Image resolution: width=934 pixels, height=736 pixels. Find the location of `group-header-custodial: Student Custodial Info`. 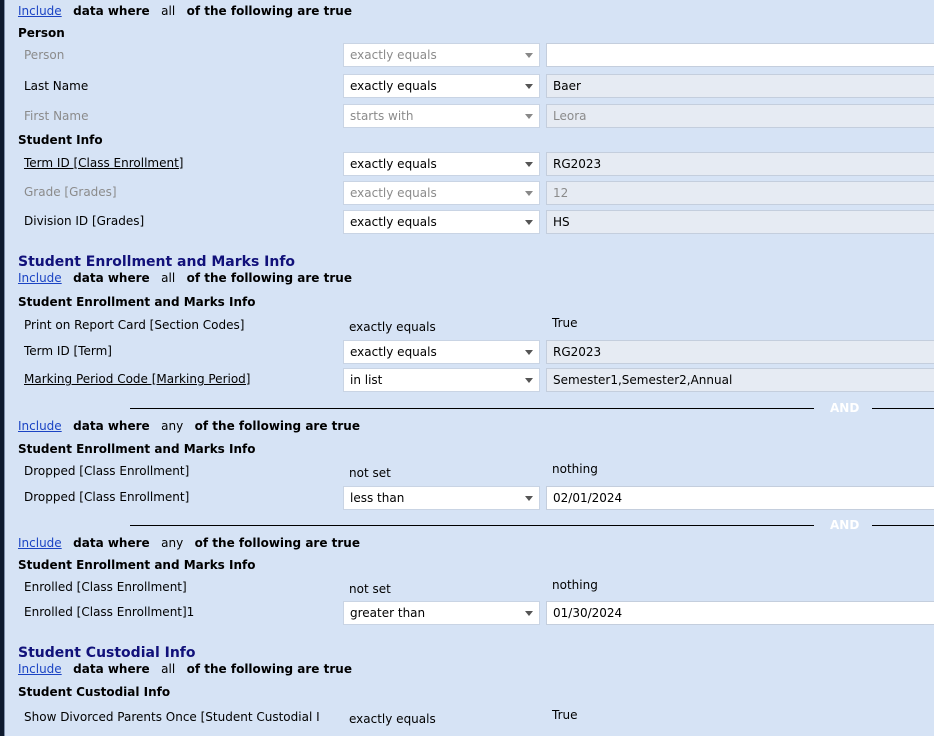

group-header-custodial: Student Custodial Info is located at coordinates (94, 692).